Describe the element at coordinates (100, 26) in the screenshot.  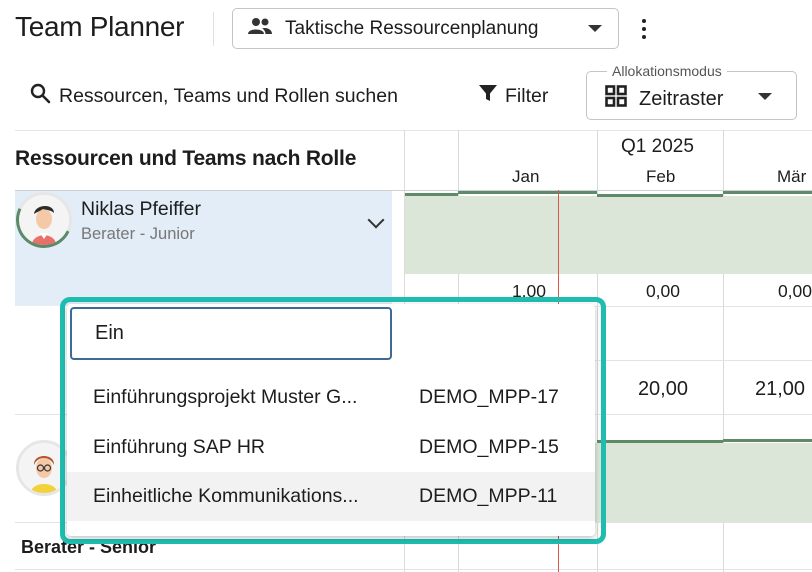
I see `app-title: Team Planner` at that location.